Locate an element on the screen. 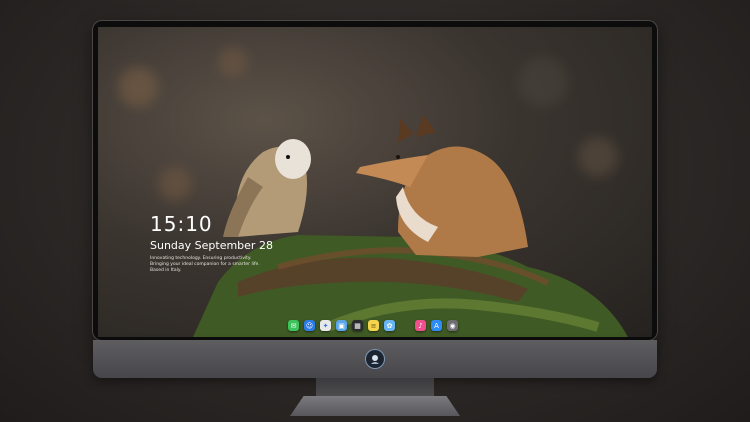 This screenshot has width=750, height=422. monitor-stand-neck is located at coordinates (375, 388).